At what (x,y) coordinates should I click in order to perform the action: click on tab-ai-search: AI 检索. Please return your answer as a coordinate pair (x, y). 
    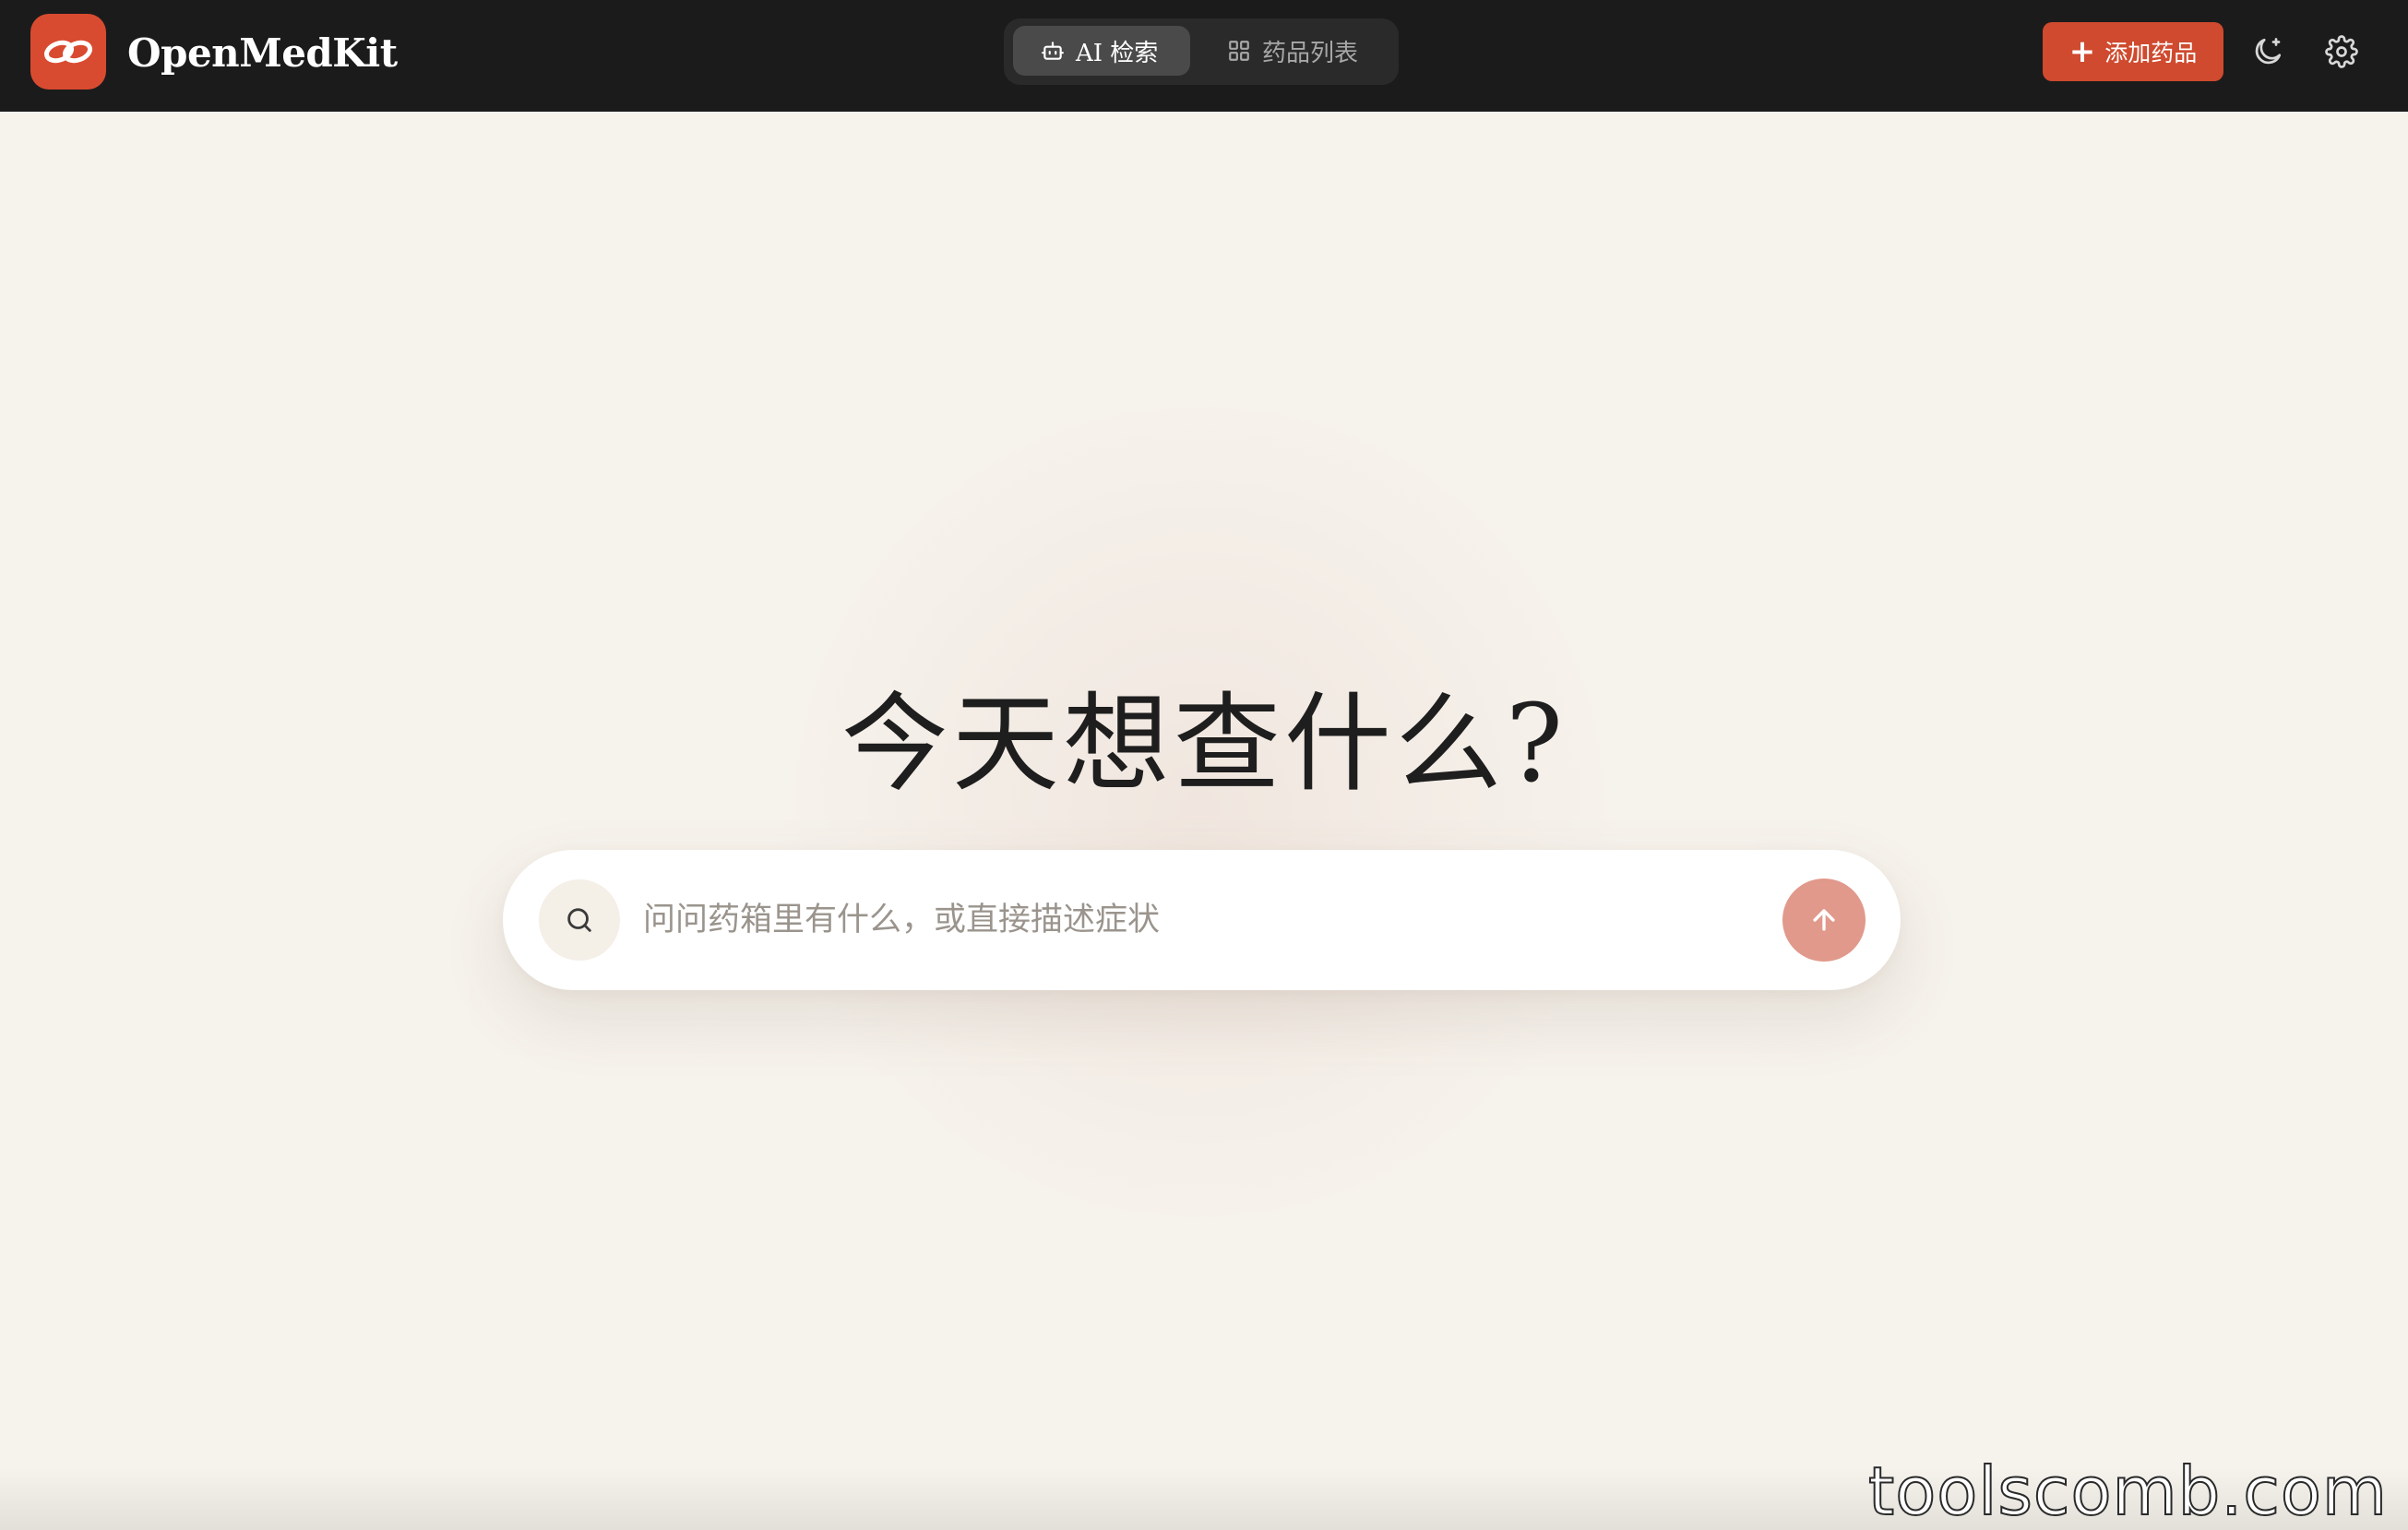
    Looking at the image, I should click on (1101, 51).